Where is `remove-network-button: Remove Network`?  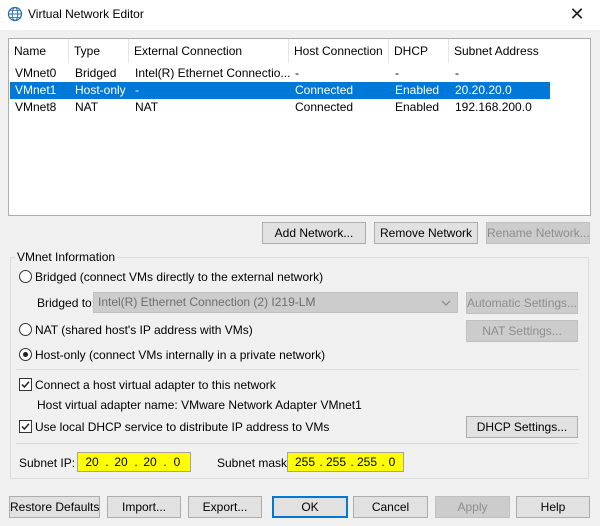 remove-network-button: Remove Network is located at coordinates (426, 233).